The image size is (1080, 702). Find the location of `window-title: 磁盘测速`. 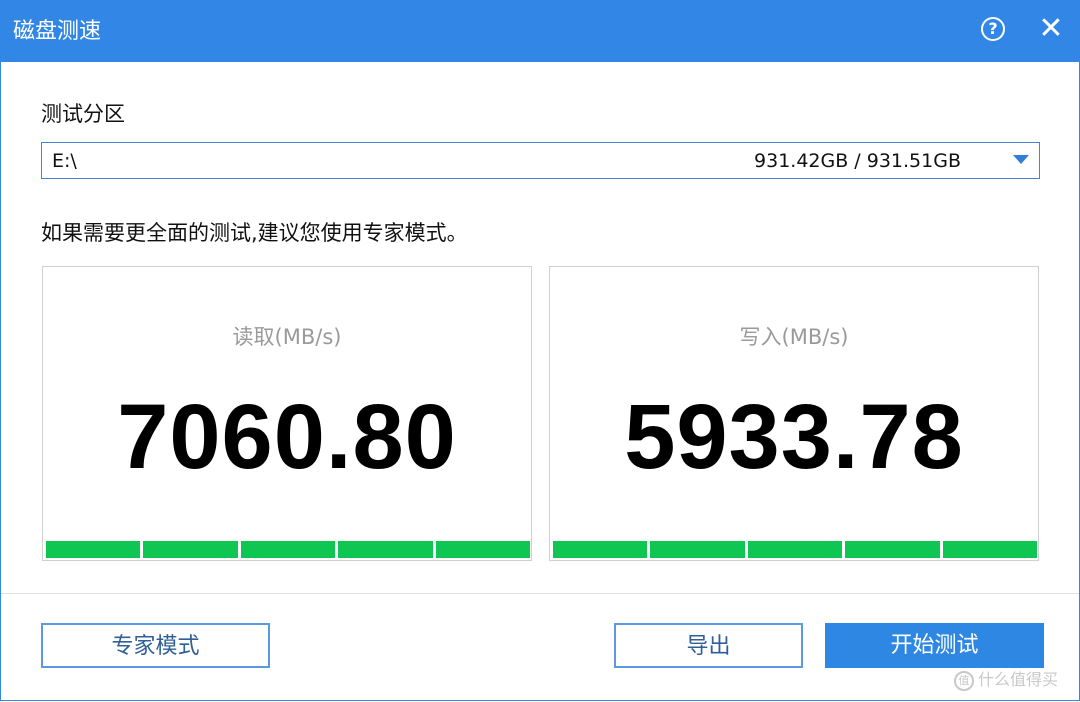

window-title: 磁盘测速 is located at coordinates (57, 31).